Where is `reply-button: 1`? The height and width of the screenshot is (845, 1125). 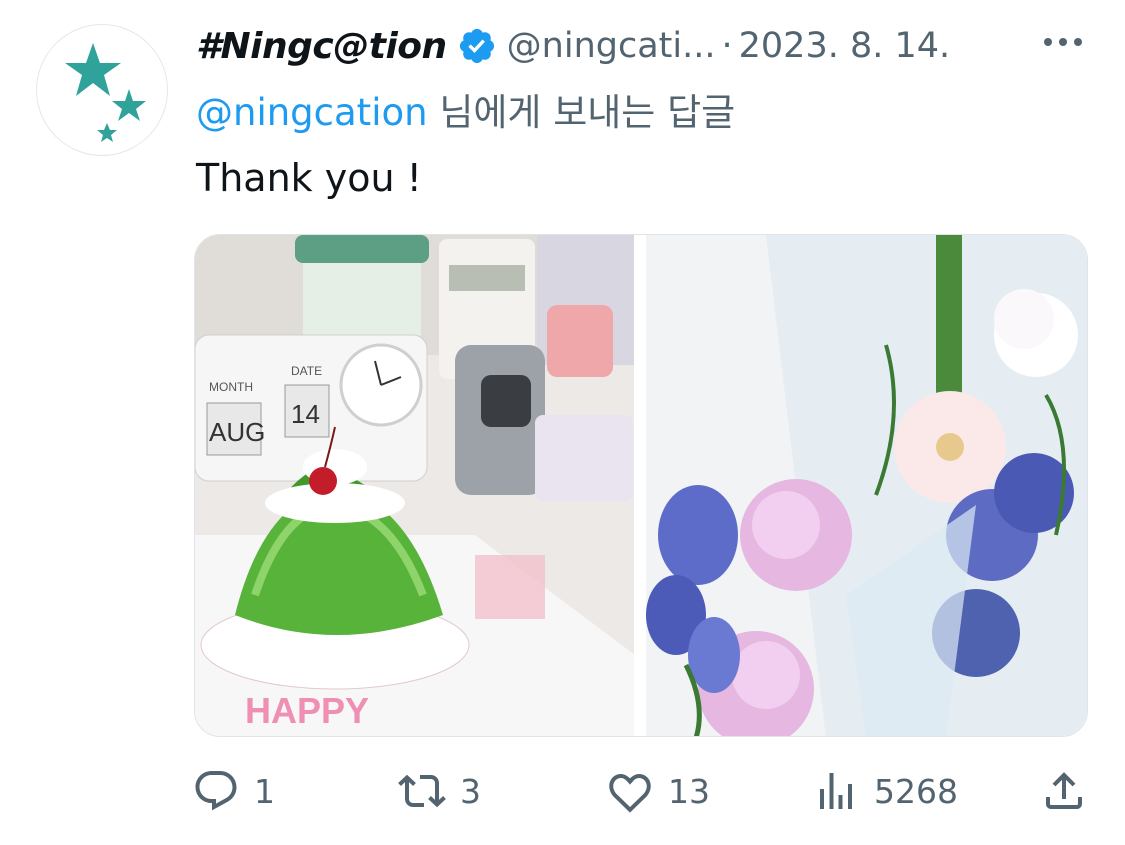
reply-button: 1 is located at coordinates (233, 791).